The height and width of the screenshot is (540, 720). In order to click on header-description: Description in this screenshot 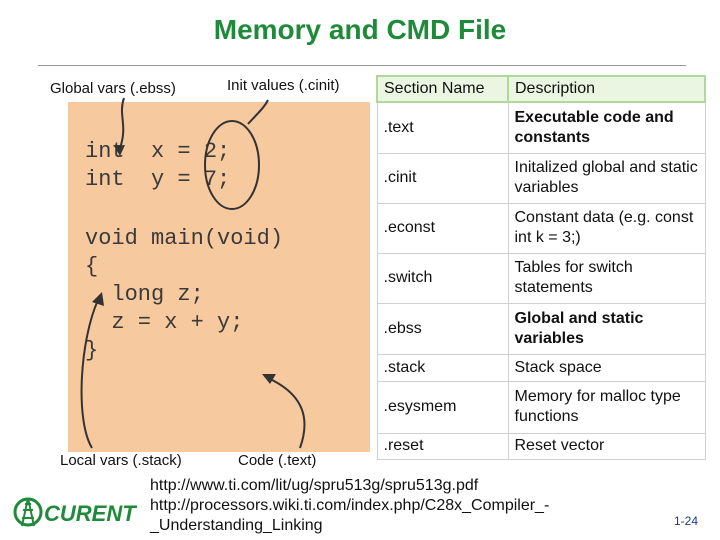, I will do `click(606, 89)`.